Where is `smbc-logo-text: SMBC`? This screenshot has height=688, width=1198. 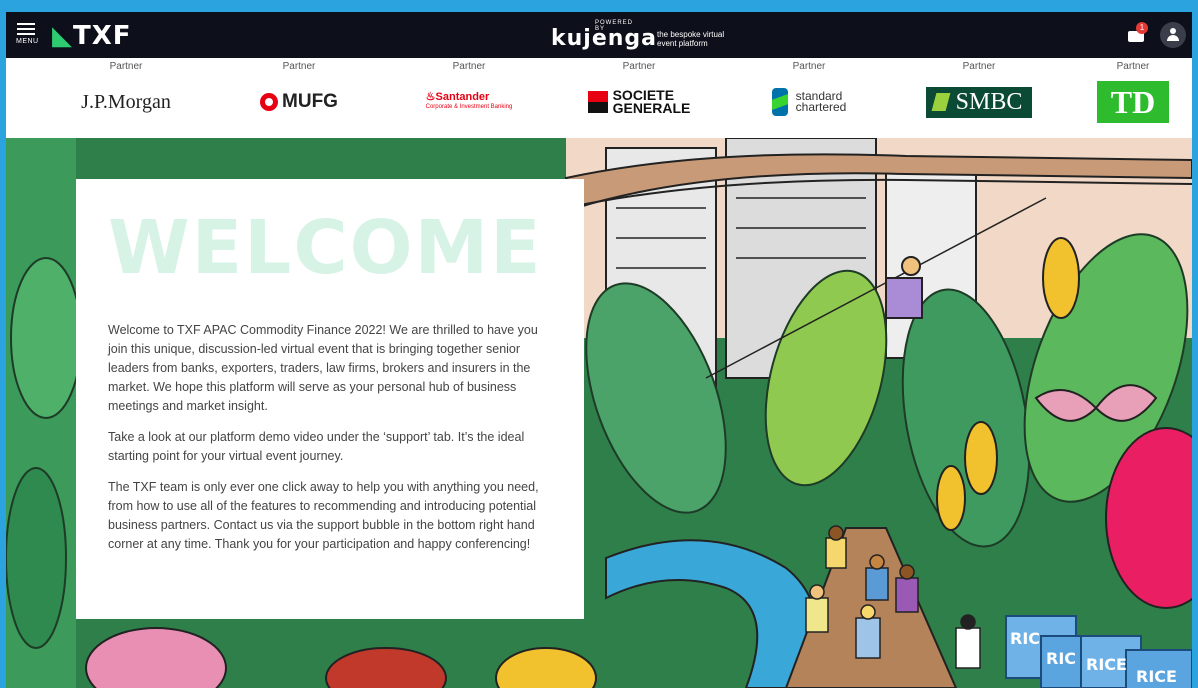 smbc-logo-text: SMBC is located at coordinates (989, 101).